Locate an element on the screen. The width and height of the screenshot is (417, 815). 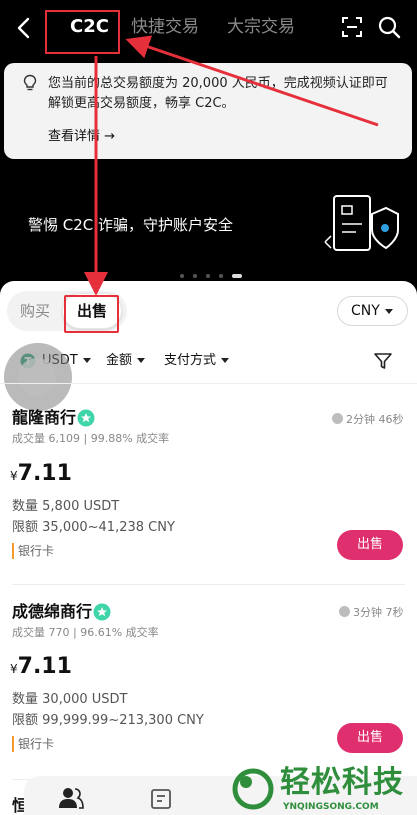
merchant-name: 成德绵商行 is located at coordinates (52, 612).